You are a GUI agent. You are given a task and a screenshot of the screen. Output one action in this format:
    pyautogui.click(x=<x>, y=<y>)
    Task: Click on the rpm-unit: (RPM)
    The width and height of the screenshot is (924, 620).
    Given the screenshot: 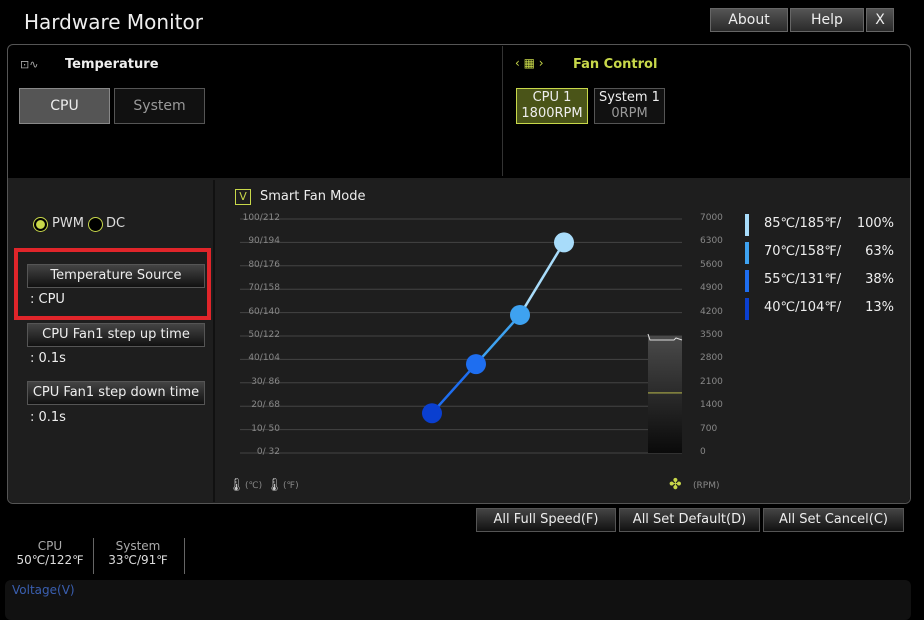 What is the action you would take?
    pyautogui.click(x=706, y=486)
    